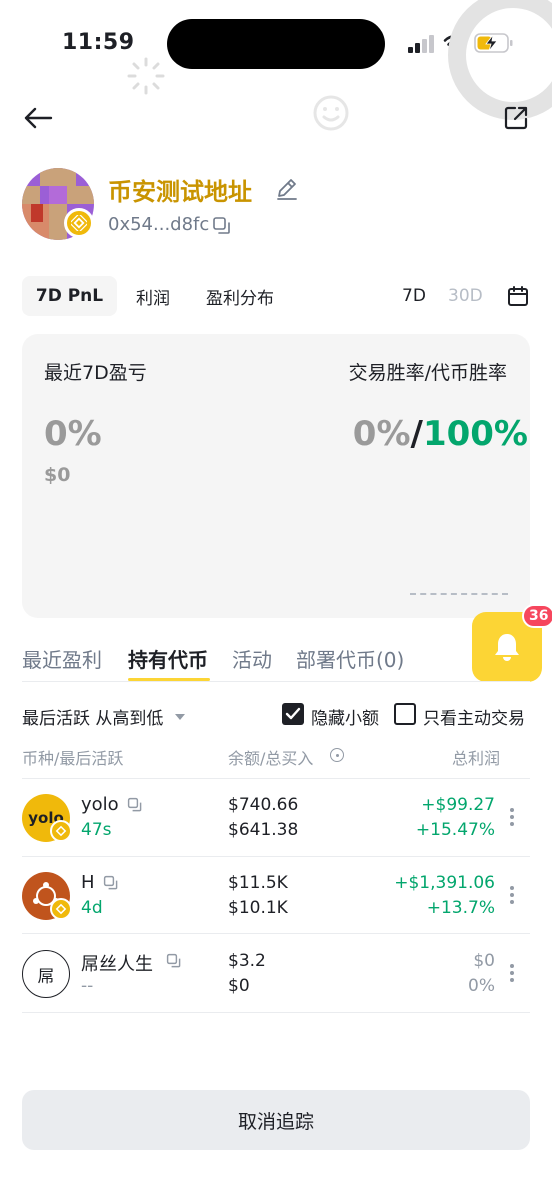 The height and width of the screenshot is (1200, 552). Describe the element at coordinates (345, 716) in the screenshot. I see `hide-small-label: 隐藏小额` at that location.